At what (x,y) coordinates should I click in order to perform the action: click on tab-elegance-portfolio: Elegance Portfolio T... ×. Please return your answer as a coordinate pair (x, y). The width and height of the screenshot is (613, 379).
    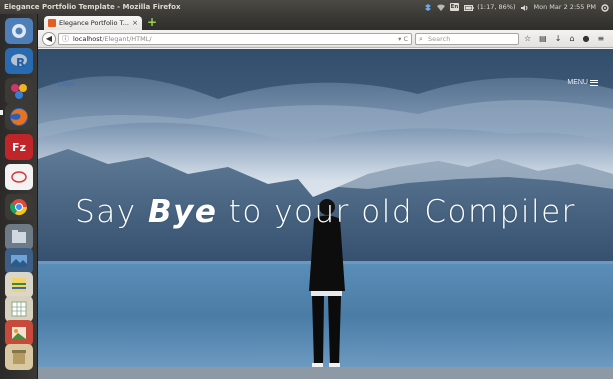
    Looking at the image, I should click on (93, 23).